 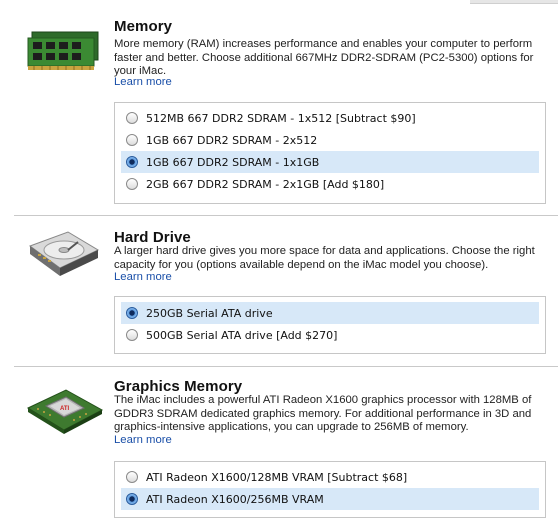 What do you see at coordinates (143, 26) in the screenshot?
I see `memory-title: Memory` at bounding box center [143, 26].